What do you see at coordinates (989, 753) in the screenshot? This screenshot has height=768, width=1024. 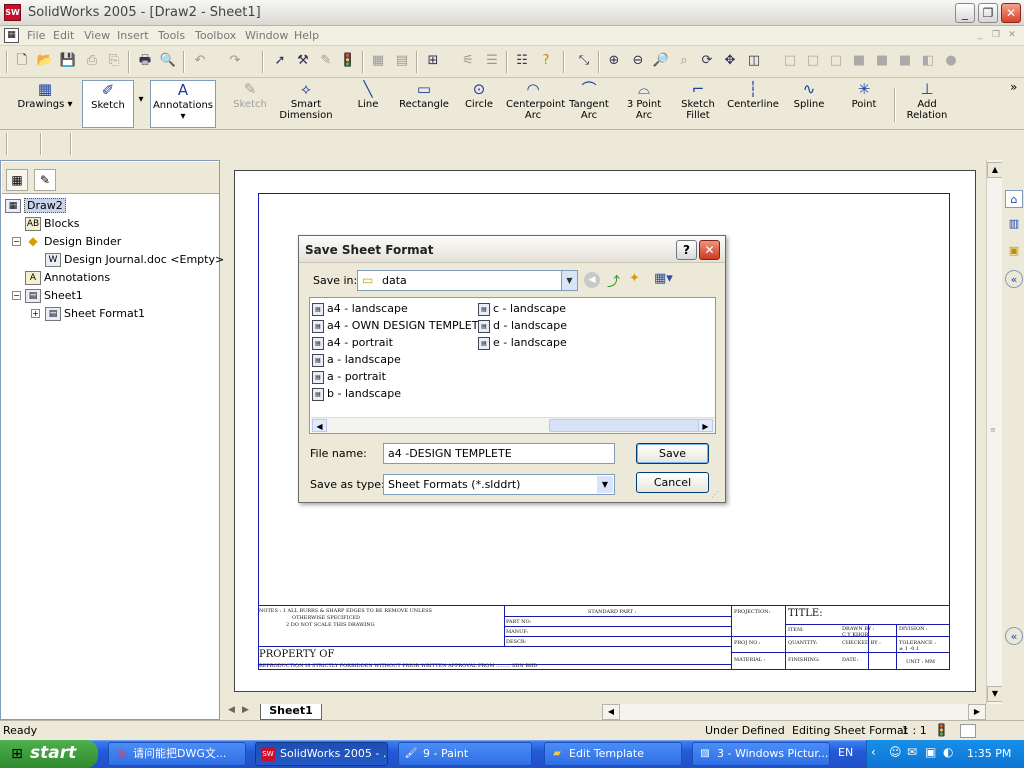 I see `clock: 1:35 PM` at bounding box center [989, 753].